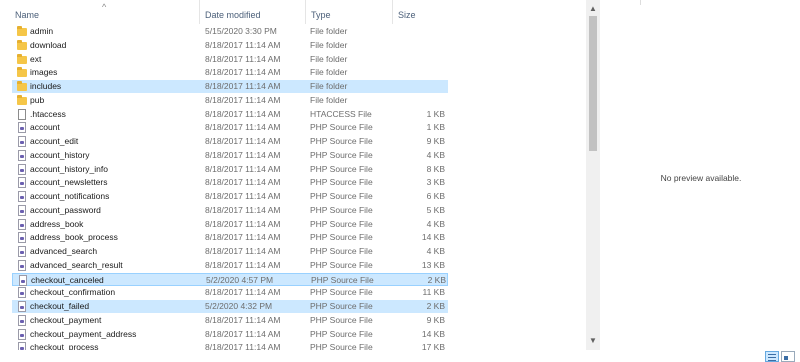 The height and width of the screenshot is (362, 800). Describe the element at coordinates (701, 178) in the screenshot. I see `preview-message: No preview available.` at that location.